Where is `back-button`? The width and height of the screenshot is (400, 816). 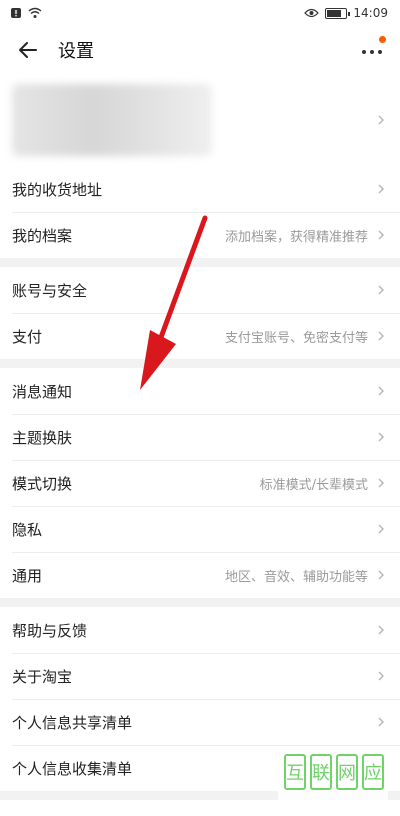
back-button is located at coordinates (28, 50).